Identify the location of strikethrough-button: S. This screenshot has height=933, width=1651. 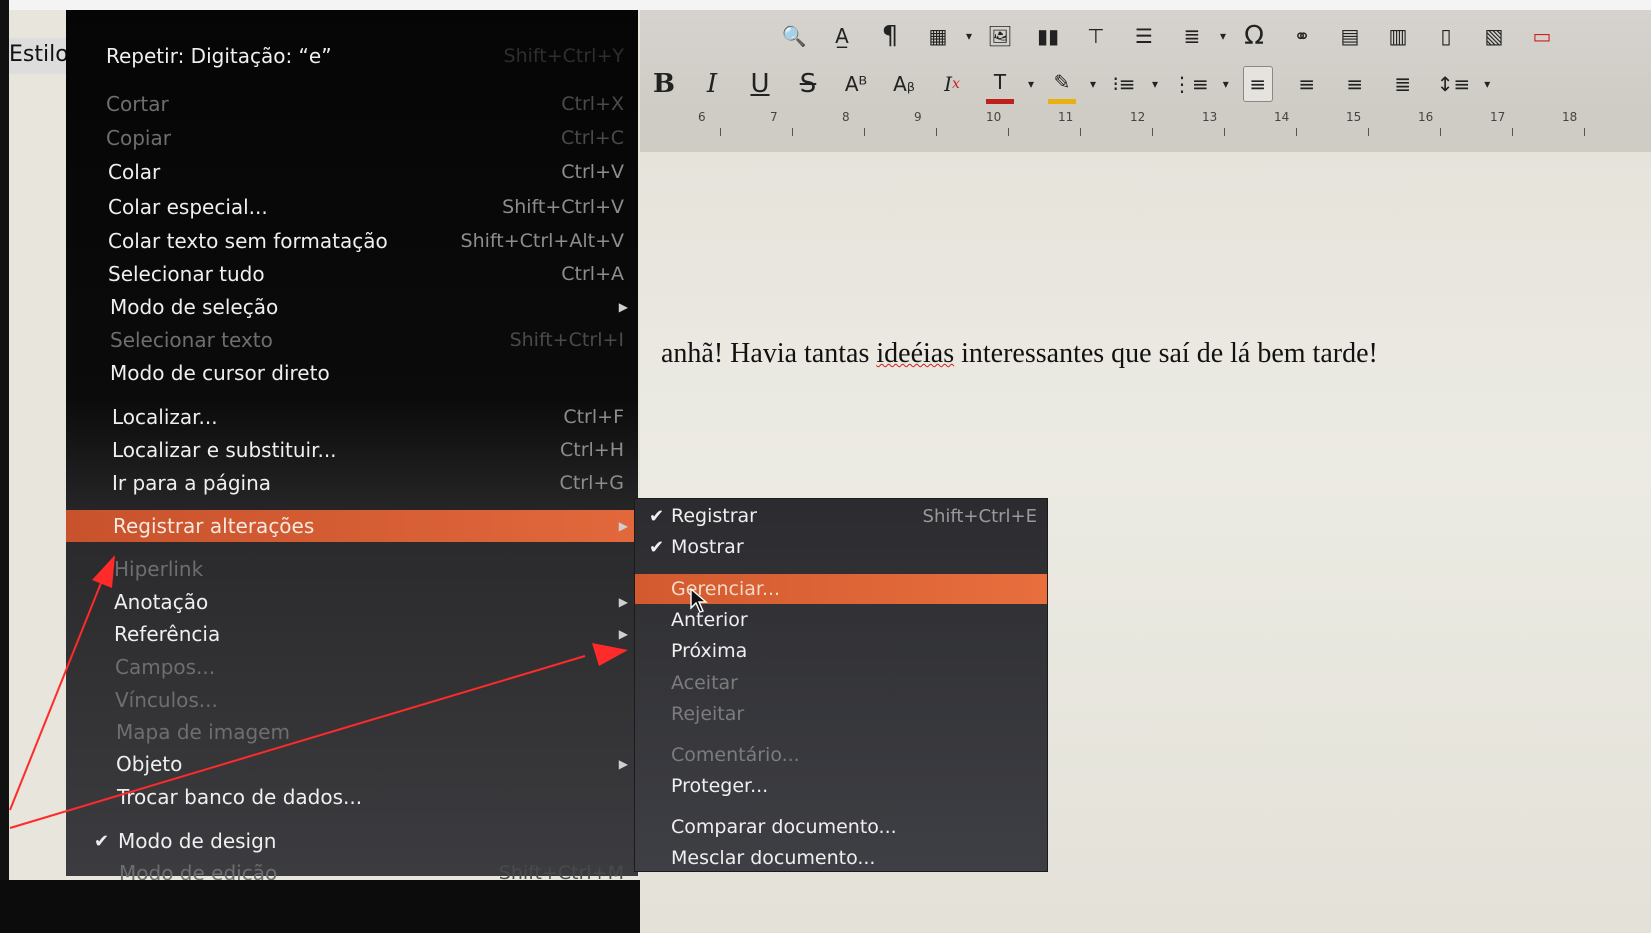
(808, 84).